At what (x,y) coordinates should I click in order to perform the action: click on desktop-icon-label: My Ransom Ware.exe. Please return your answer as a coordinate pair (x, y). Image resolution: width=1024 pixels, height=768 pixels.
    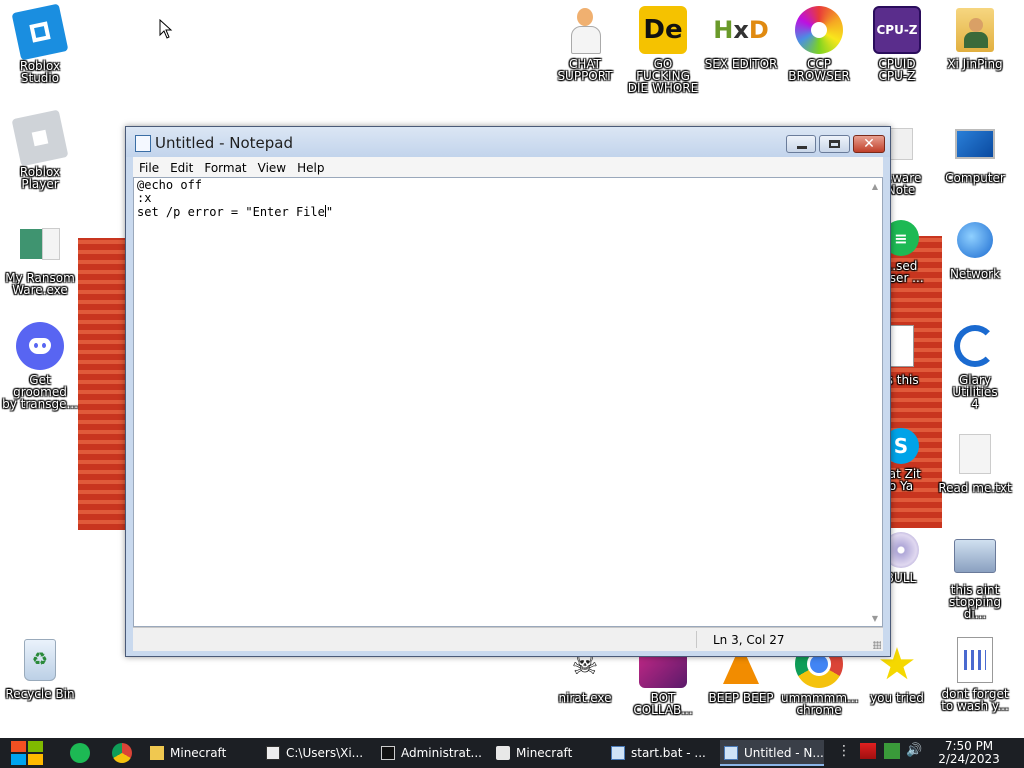
    Looking at the image, I should click on (40, 284).